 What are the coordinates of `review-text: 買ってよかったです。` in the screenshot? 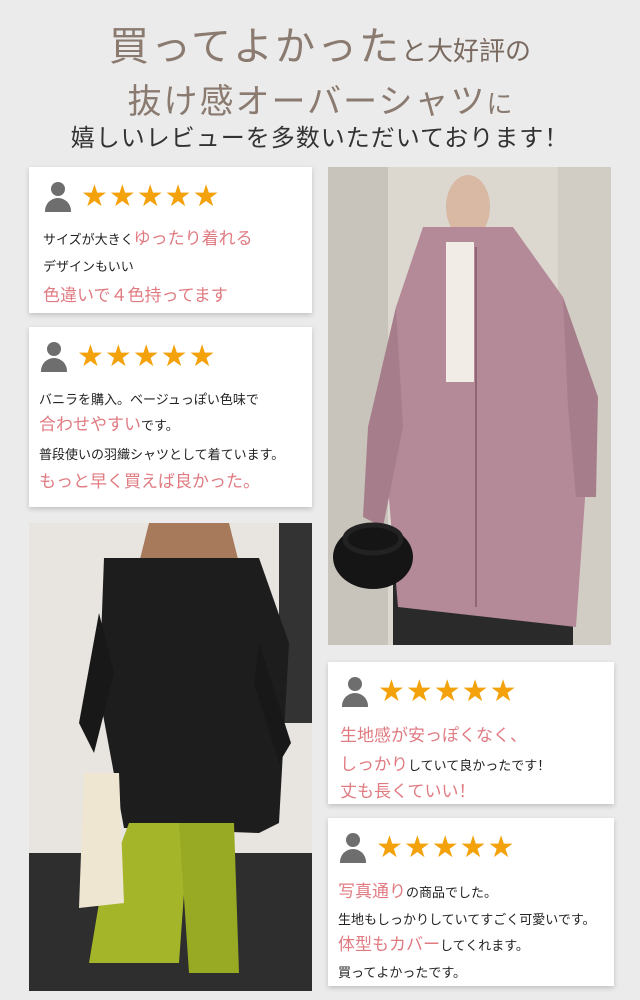 It's located at (402, 973).